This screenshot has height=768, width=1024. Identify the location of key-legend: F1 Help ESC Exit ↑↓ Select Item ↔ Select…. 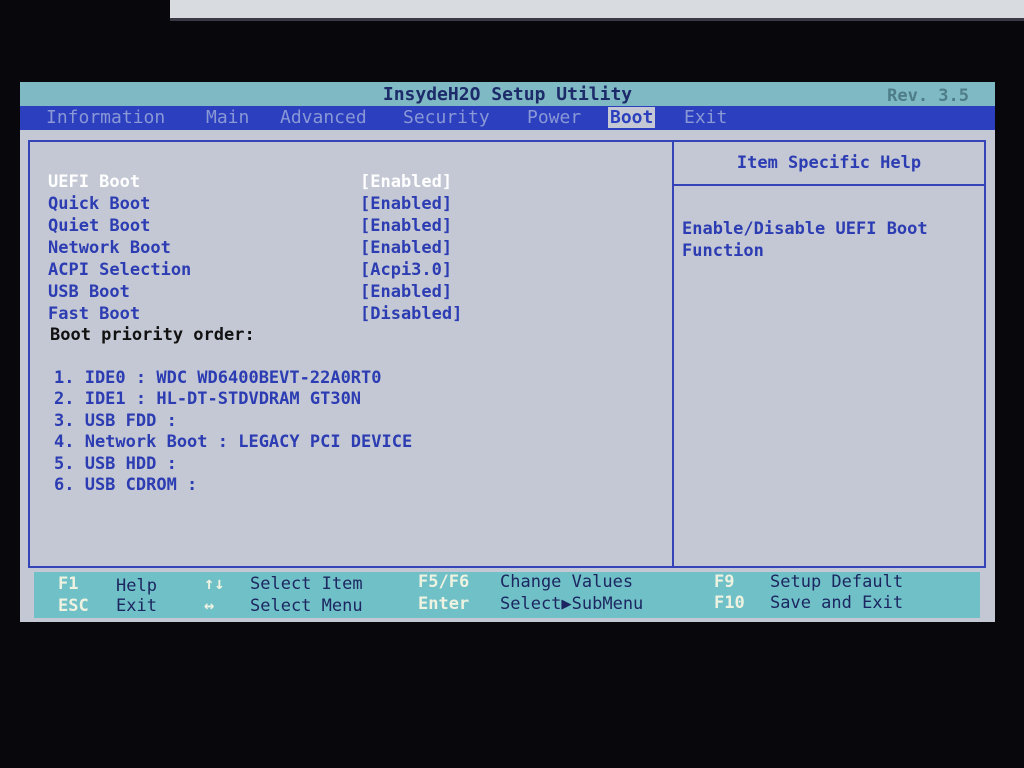
(507, 595).